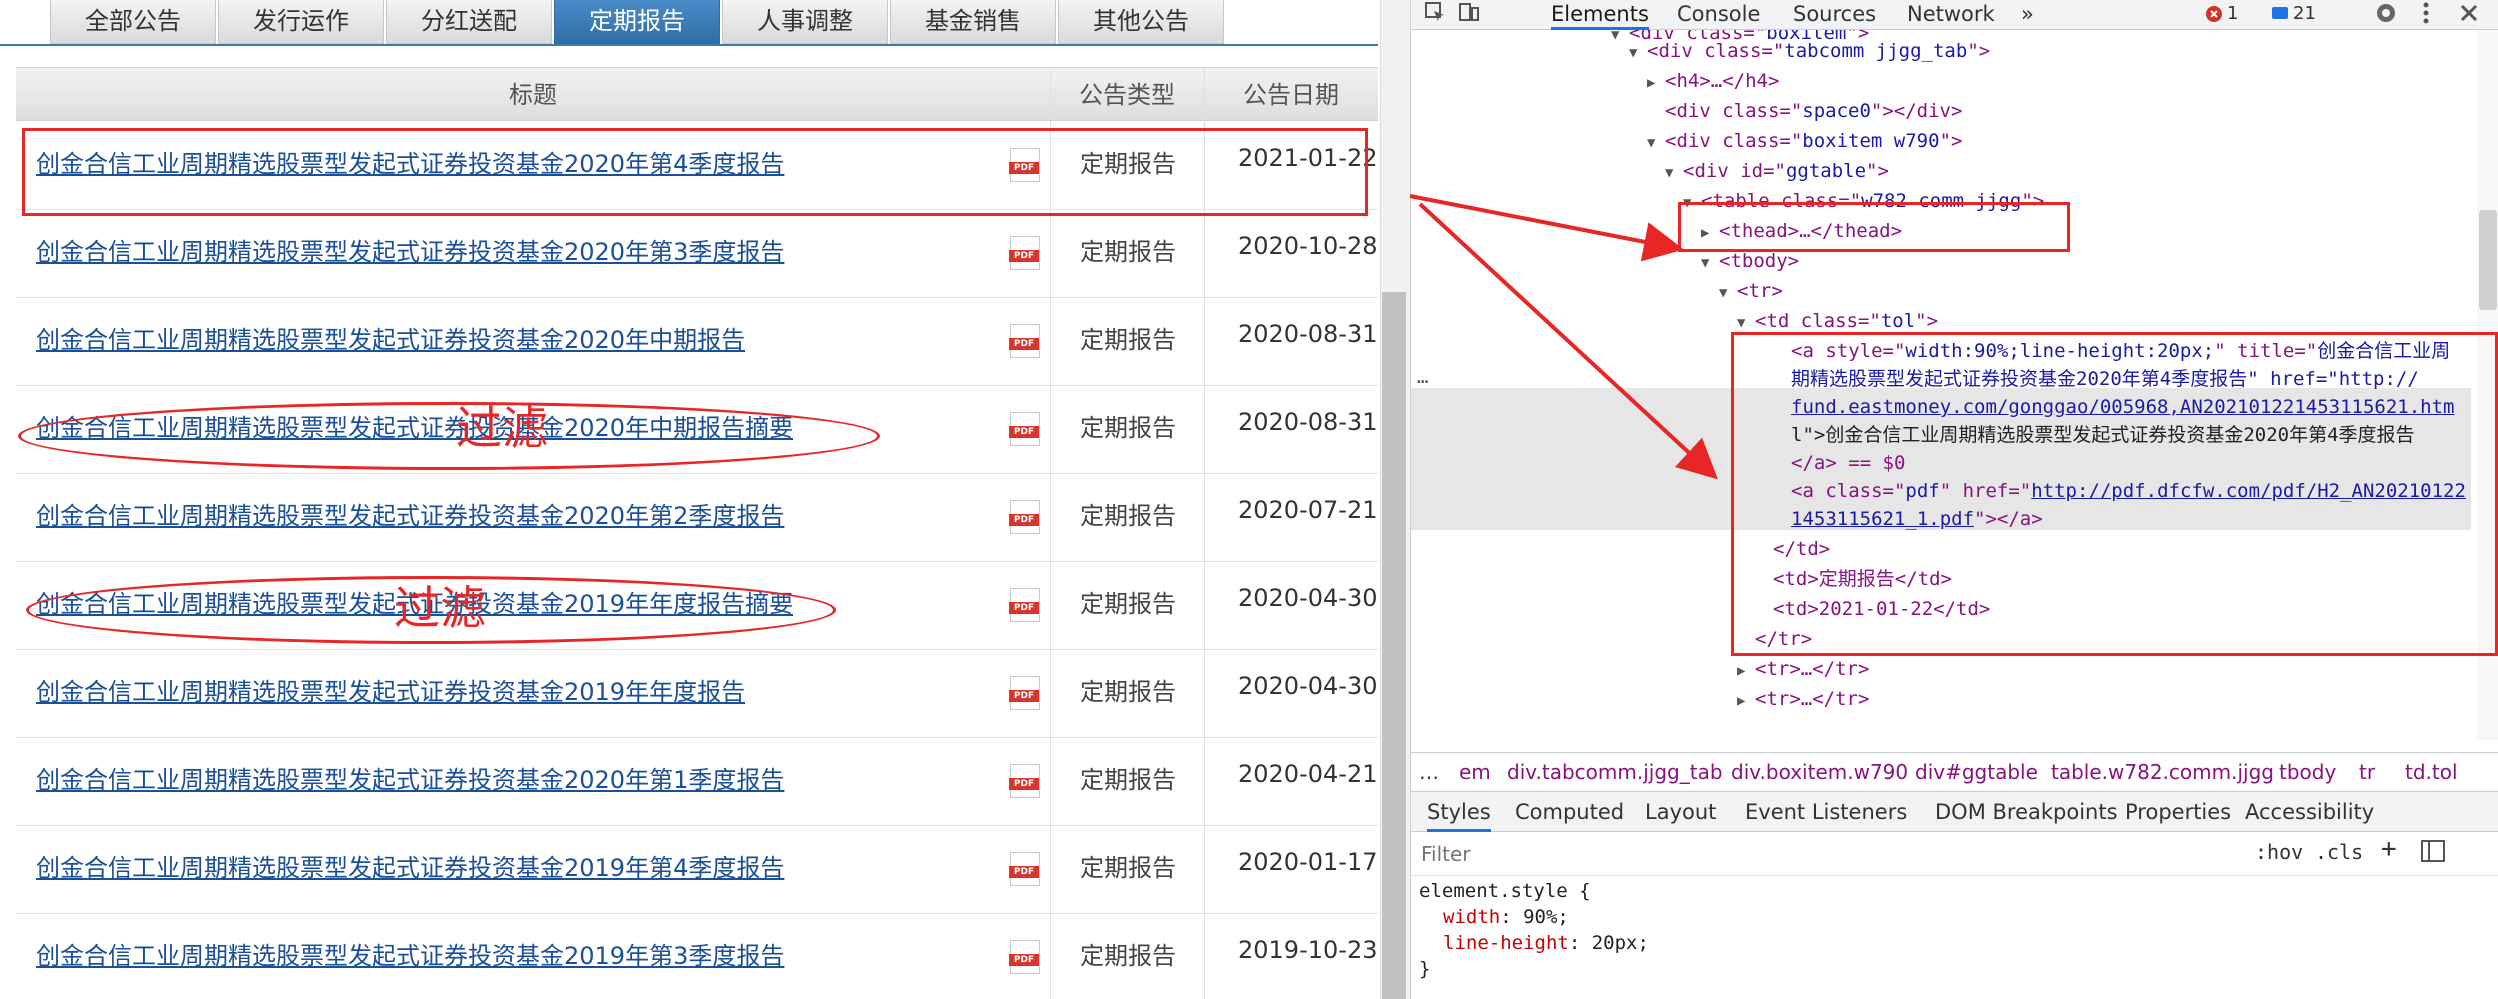 The width and height of the screenshot is (2498, 999). Describe the element at coordinates (1976, 772) in the screenshot. I see `breadcrumb-item: div#ggtable` at that location.